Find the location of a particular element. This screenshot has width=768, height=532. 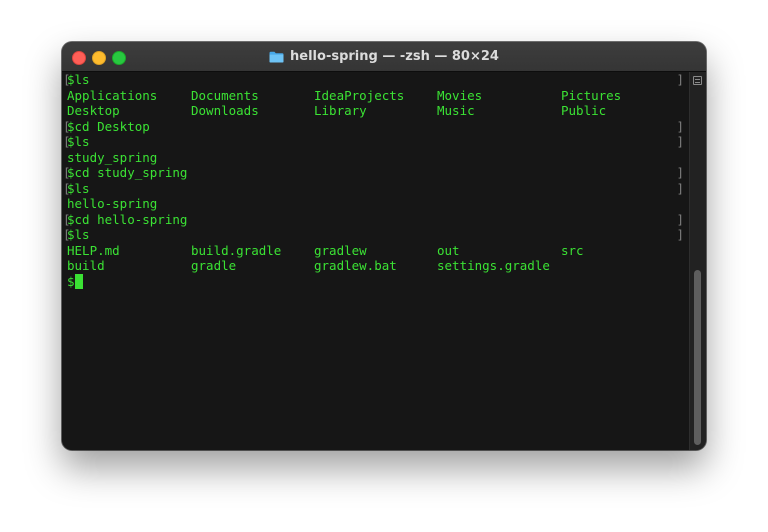

ls-entry: gradlew is located at coordinates (340, 251).